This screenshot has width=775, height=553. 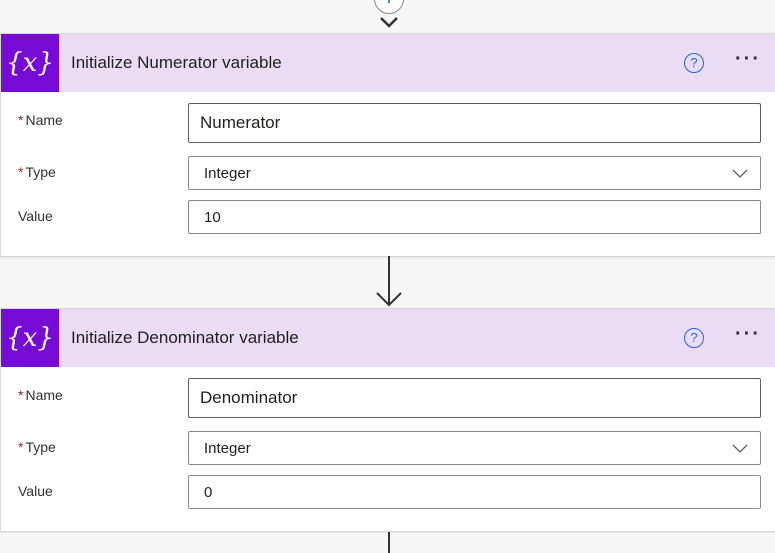 I want to click on value-input: 0, so click(x=474, y=492).